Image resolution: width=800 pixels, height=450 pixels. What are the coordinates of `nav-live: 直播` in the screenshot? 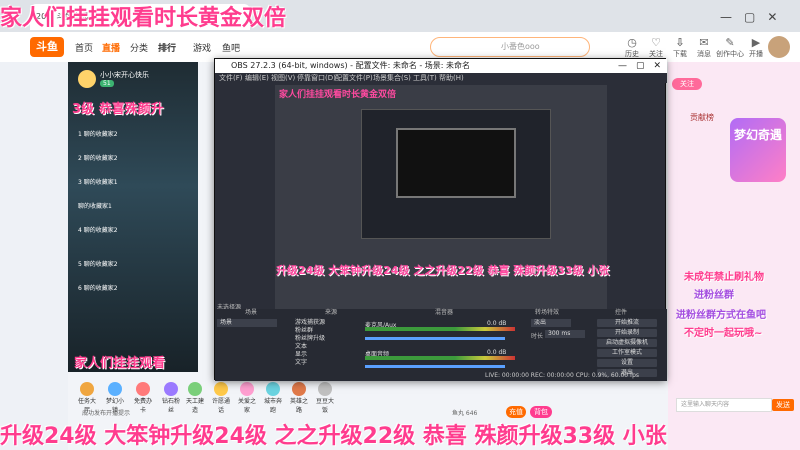 It's located at (111, 47).